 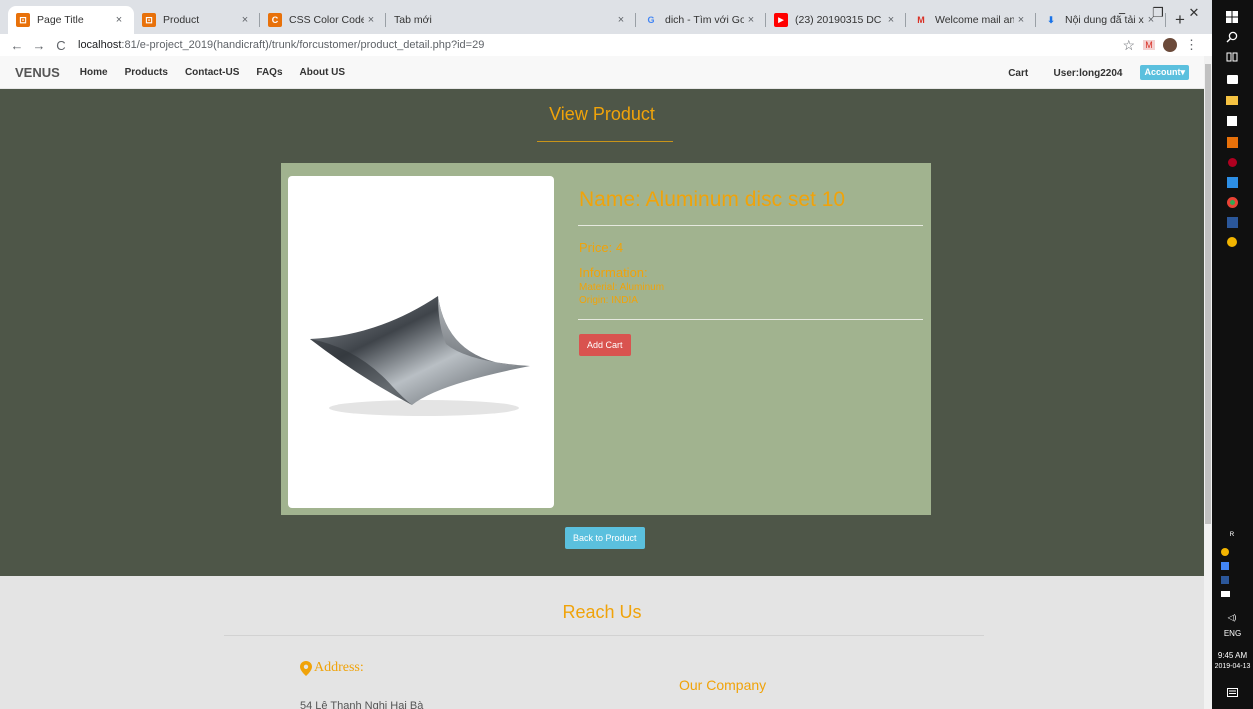 What do you see at coordinates (602, 612) in the screenshot?
I see `reach-us-heading: Reach Us` at bounding box center [602, 612].